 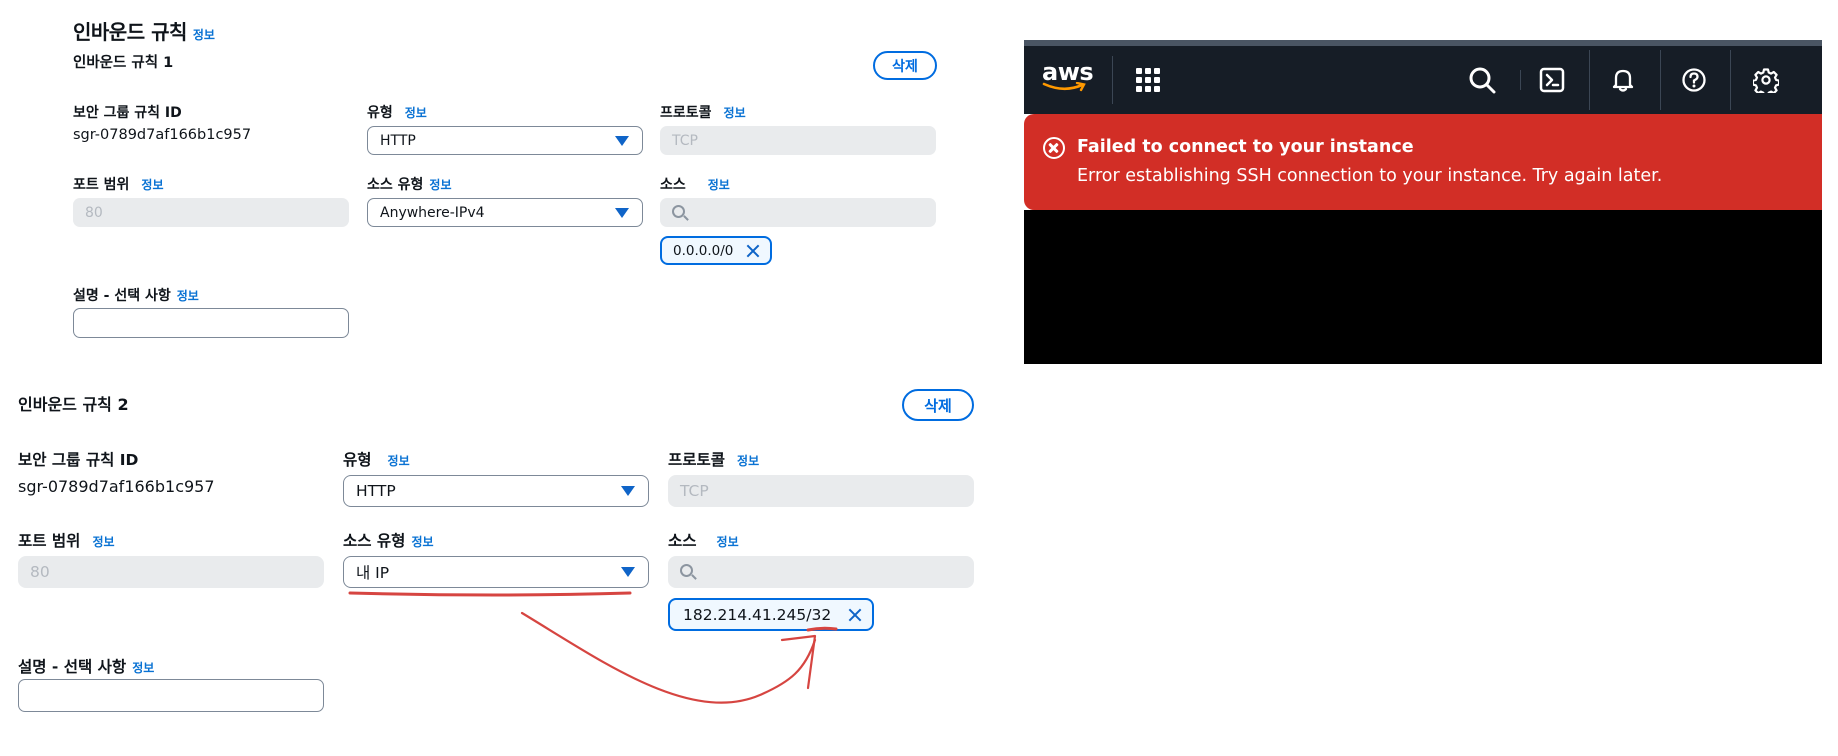 I want to click on annotation-underline, so click(x=490, y=594).